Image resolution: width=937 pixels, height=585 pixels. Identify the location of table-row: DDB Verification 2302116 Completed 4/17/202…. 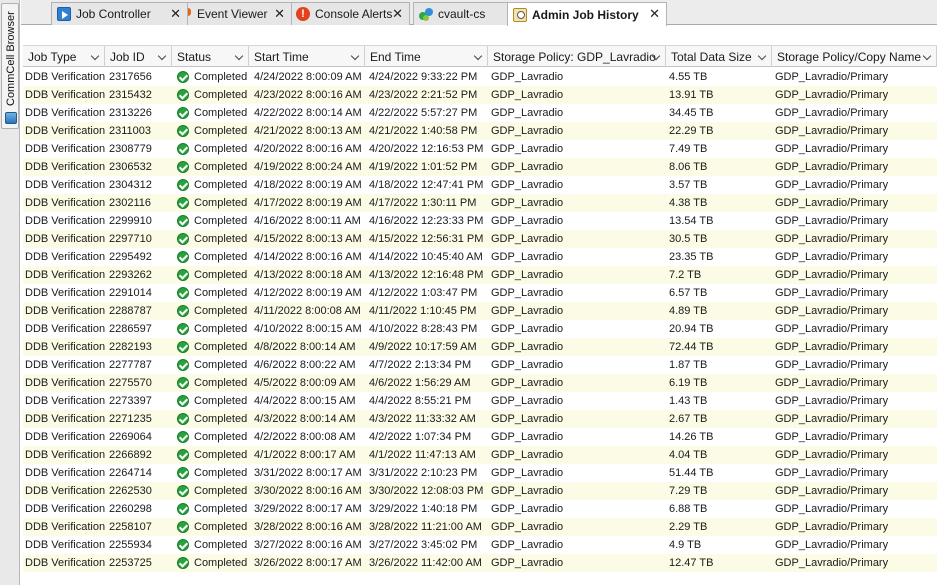
(480, 203).